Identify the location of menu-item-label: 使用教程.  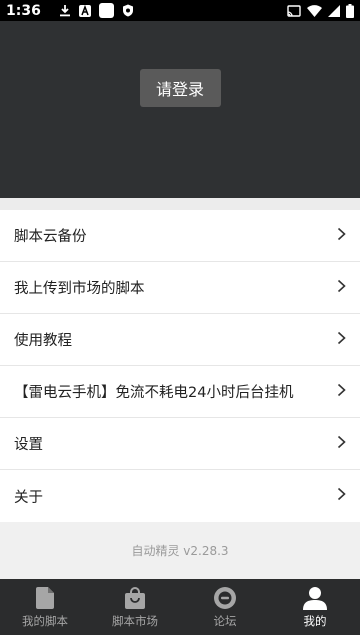
(43, 341).